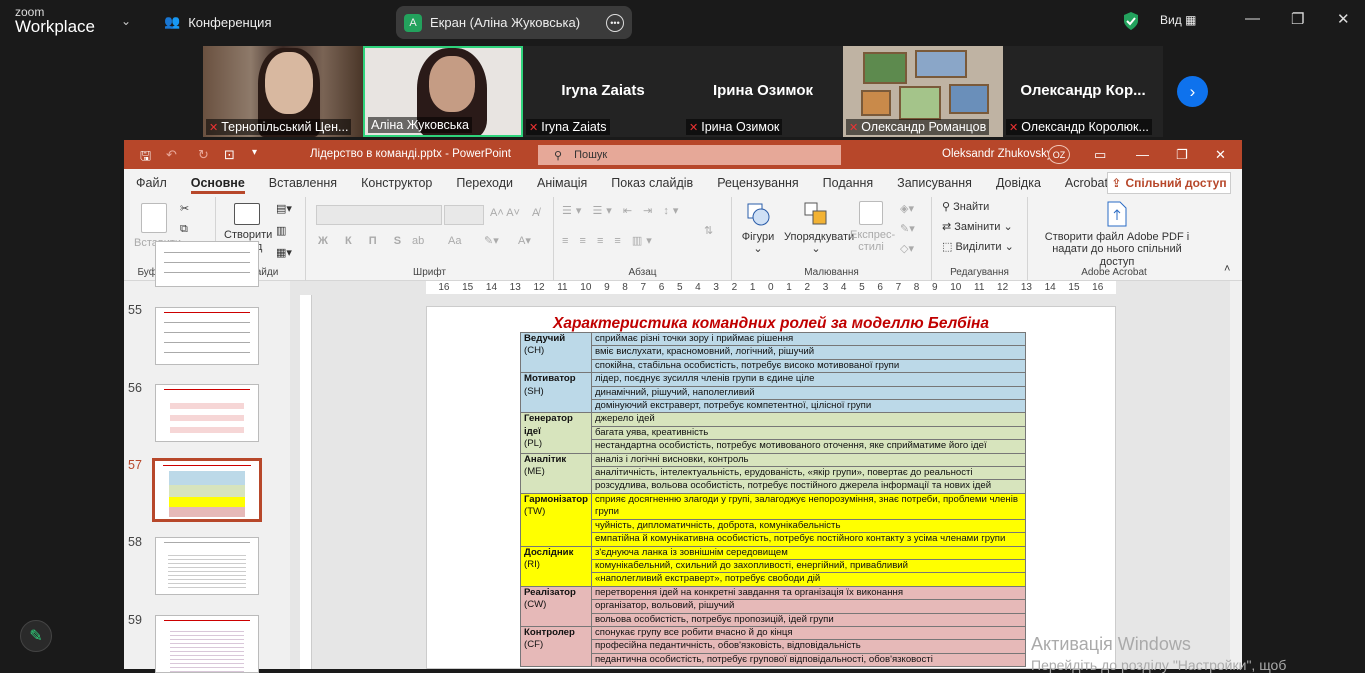 The image size is (1365, 673). I want to click on arrange-button: Упорядкувати ⌄, so click(819, 228).